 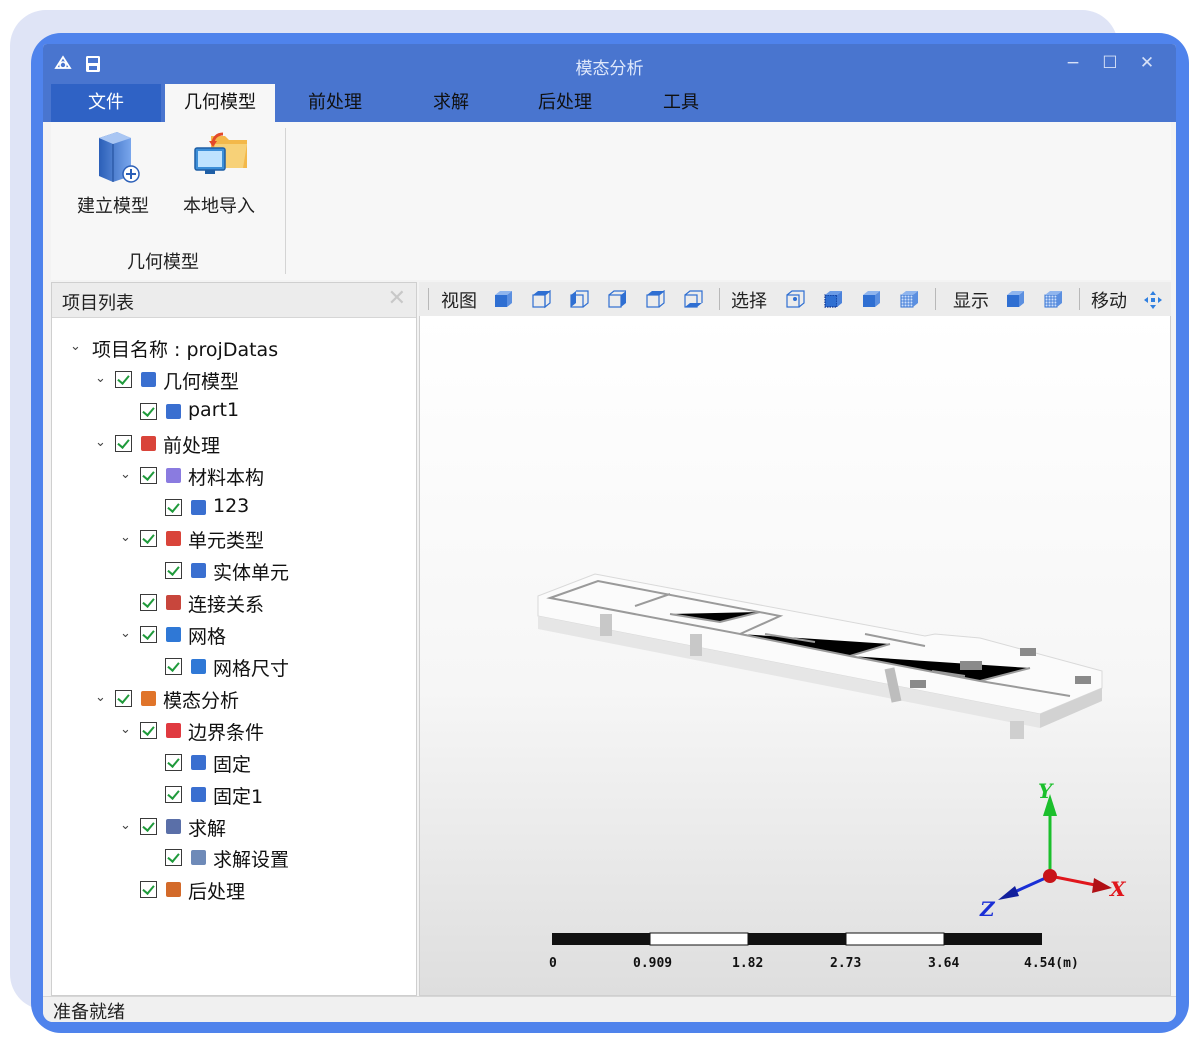 I want to click on tree-item-label: 几何模型, so click(x=201, y=381).